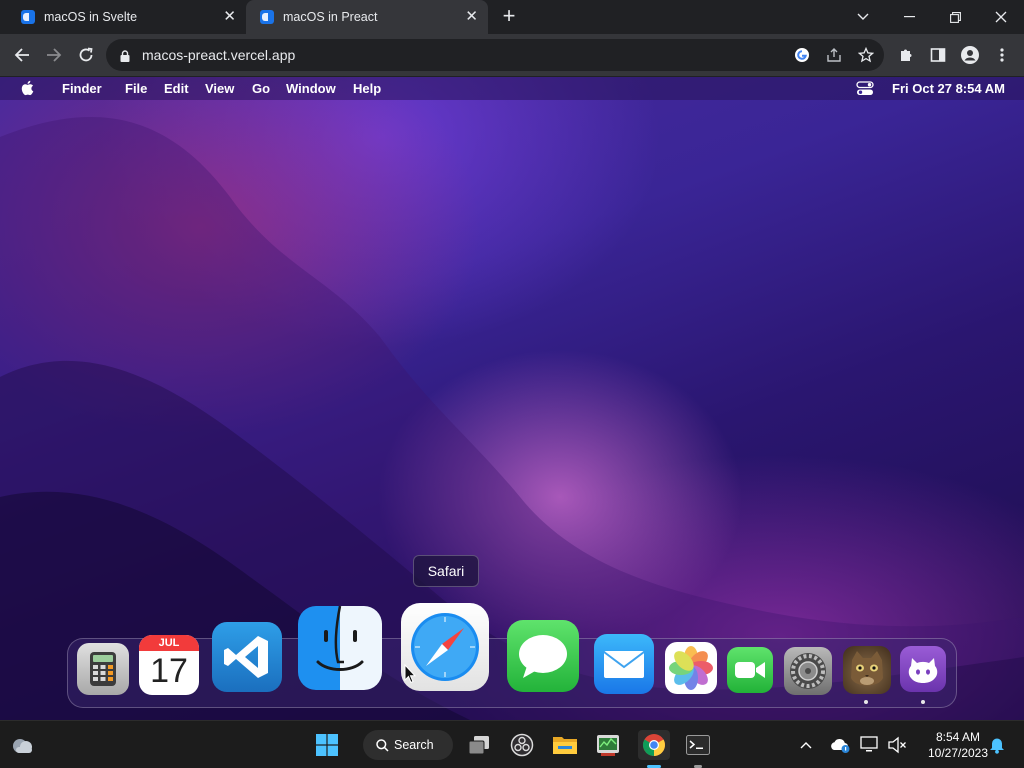 This screenshot has width=1024, height=768. What do you see at coordinates (909, 17) in the screenshot?
I see `minimize-button` at bounding box center [909, 17].